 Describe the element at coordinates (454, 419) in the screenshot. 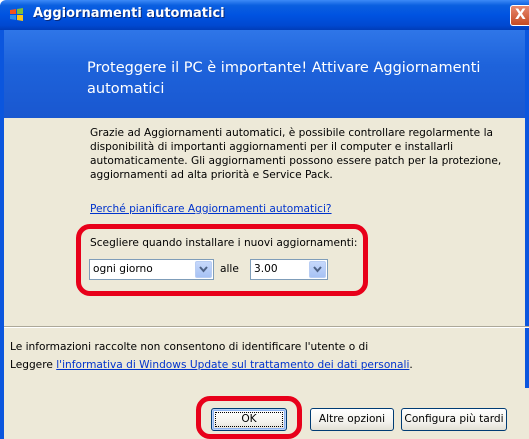

I see `configure-later-button: Configura più tardi` at that location.